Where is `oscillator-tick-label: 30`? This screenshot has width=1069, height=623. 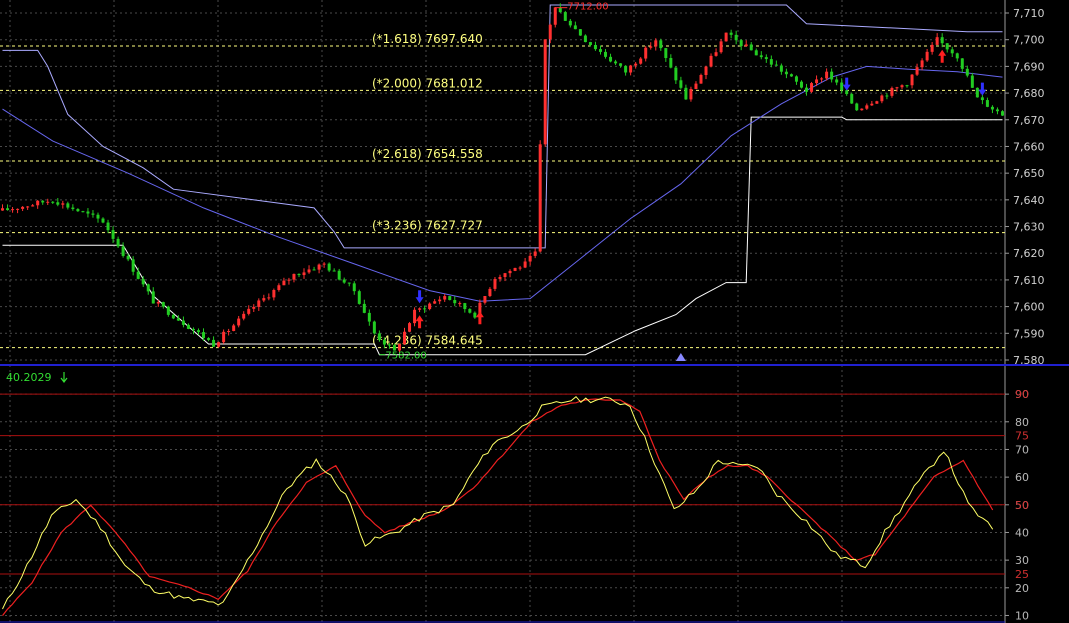
oscillator-tick-label: 30 is located at coordinates (1022, 560).